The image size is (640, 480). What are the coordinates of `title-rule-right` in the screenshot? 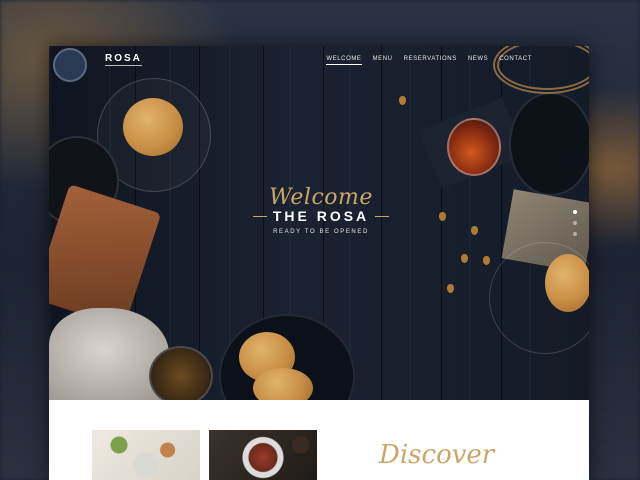 It's located at (382, 216).